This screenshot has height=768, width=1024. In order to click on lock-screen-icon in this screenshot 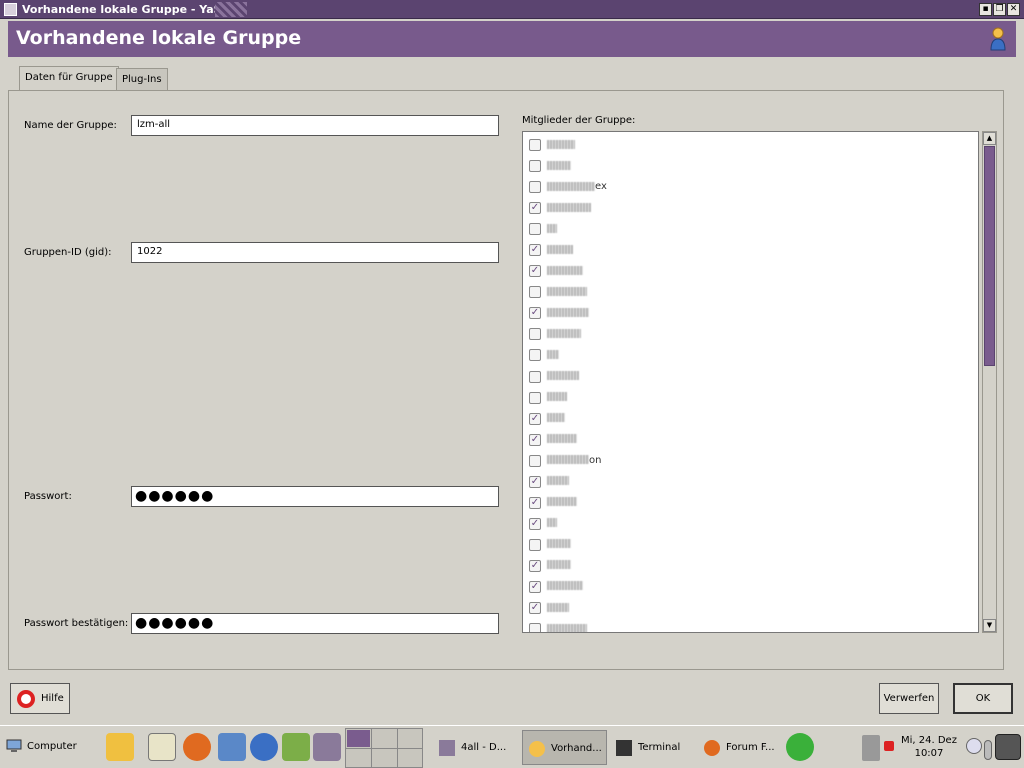, I will do `click(1008, 747)`.